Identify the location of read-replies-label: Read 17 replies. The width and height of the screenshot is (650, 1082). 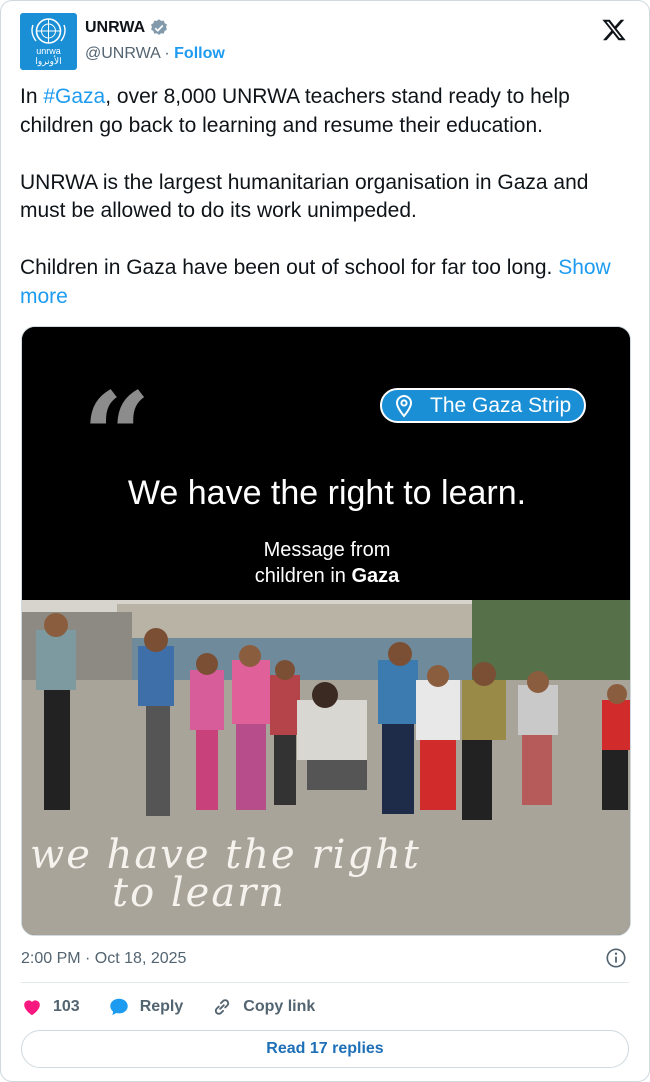
(325, 1048).